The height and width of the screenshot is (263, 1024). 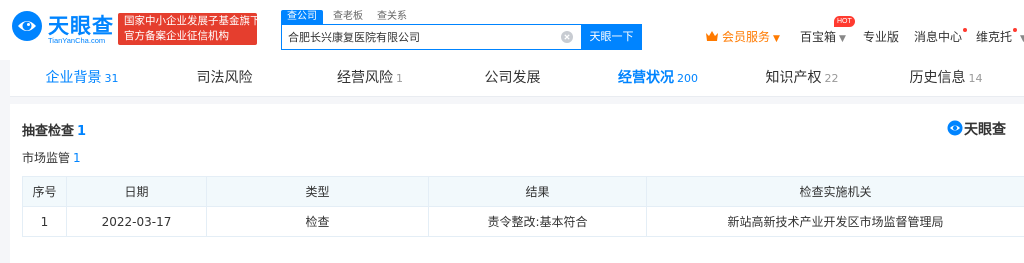 What do you see at coordinates (399, 78) in the screenshot?
I see `tab-count: 1` at bounding box center [399, 78].